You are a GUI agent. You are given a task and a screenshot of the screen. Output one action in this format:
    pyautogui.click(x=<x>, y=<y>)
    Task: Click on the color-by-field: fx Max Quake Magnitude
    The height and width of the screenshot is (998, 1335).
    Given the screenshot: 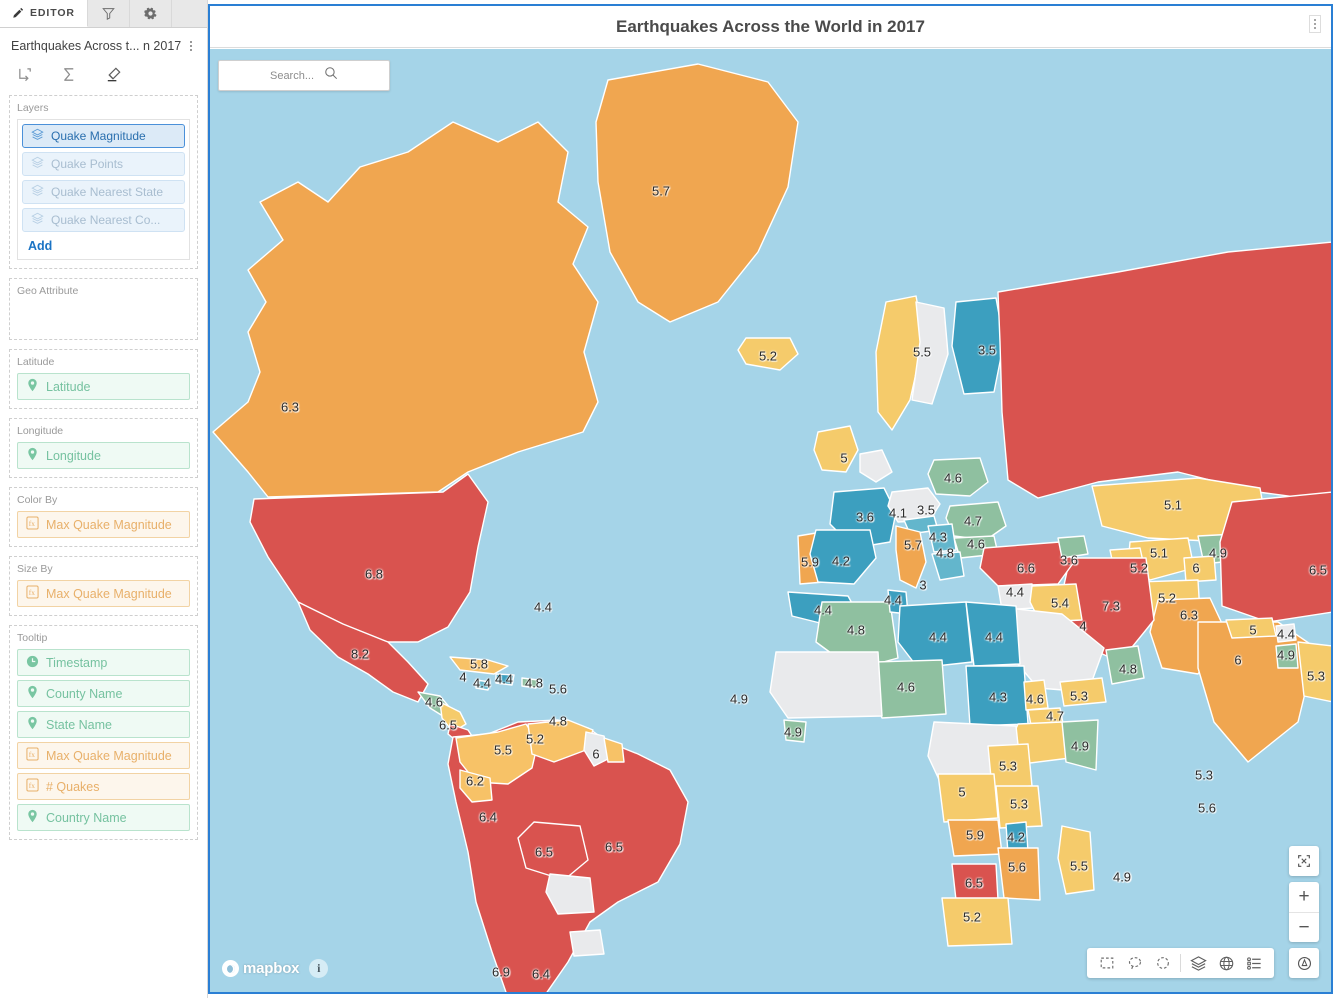 What is the action you would take?
    pyautogui.click(x=103, y=524)
    